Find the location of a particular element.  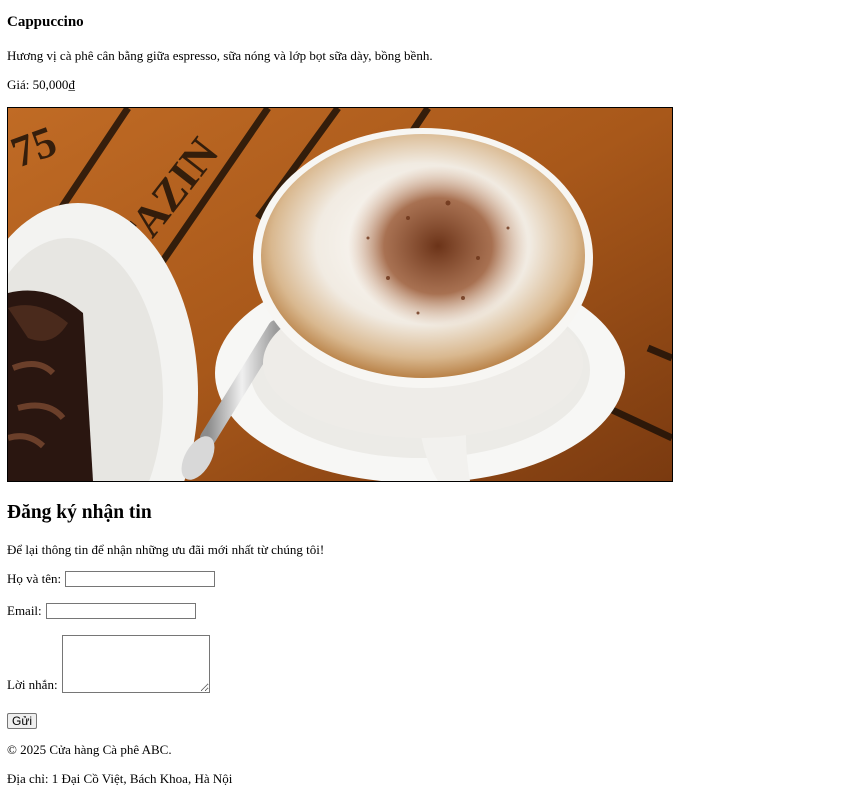

newsletter-heading: Đăng ký nhận tin is located at coordinates (79, 512).